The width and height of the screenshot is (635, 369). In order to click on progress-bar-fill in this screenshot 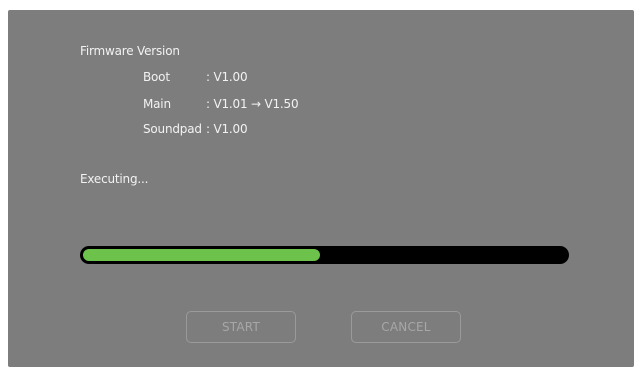, I will do `click(201, 255)`.